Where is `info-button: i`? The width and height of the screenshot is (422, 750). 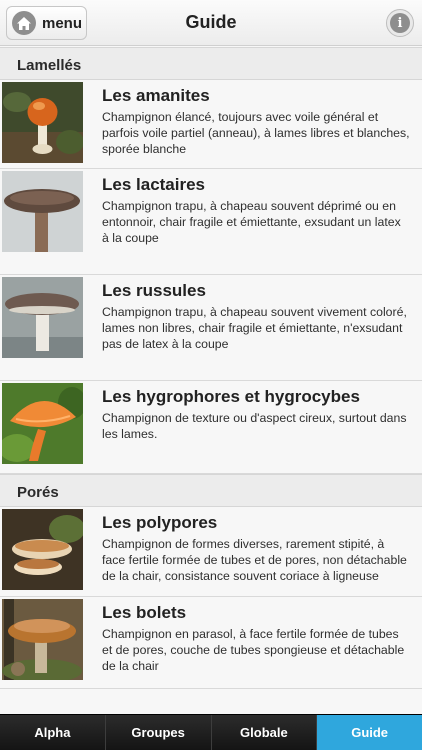 info-button: i is located at coordinates (400, 23).